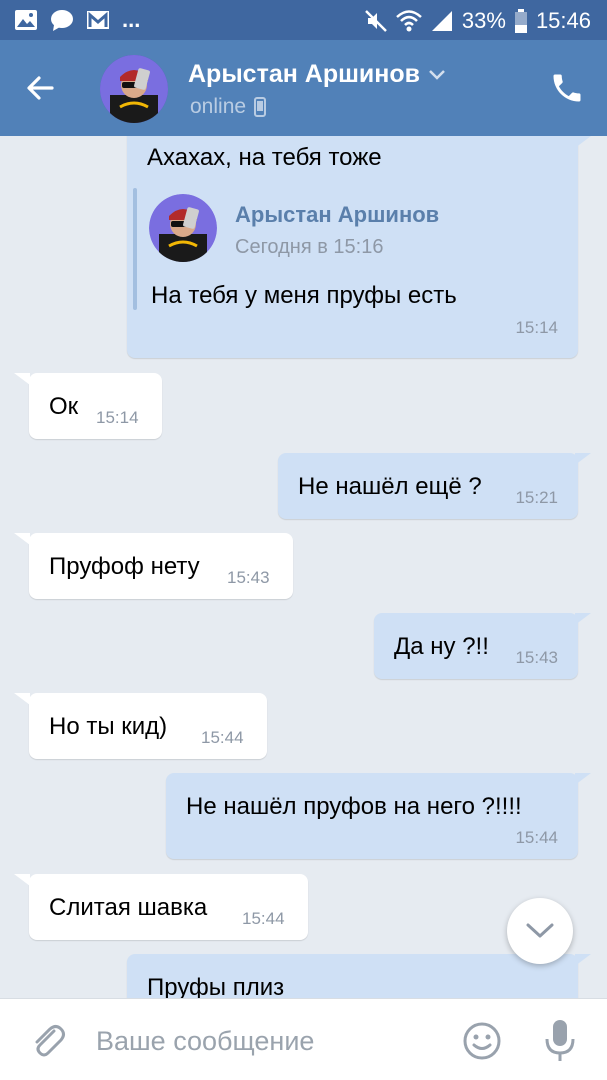 The height and width of the screenshot is (1080, 607). I want to click on call-button, so click(567, 88).